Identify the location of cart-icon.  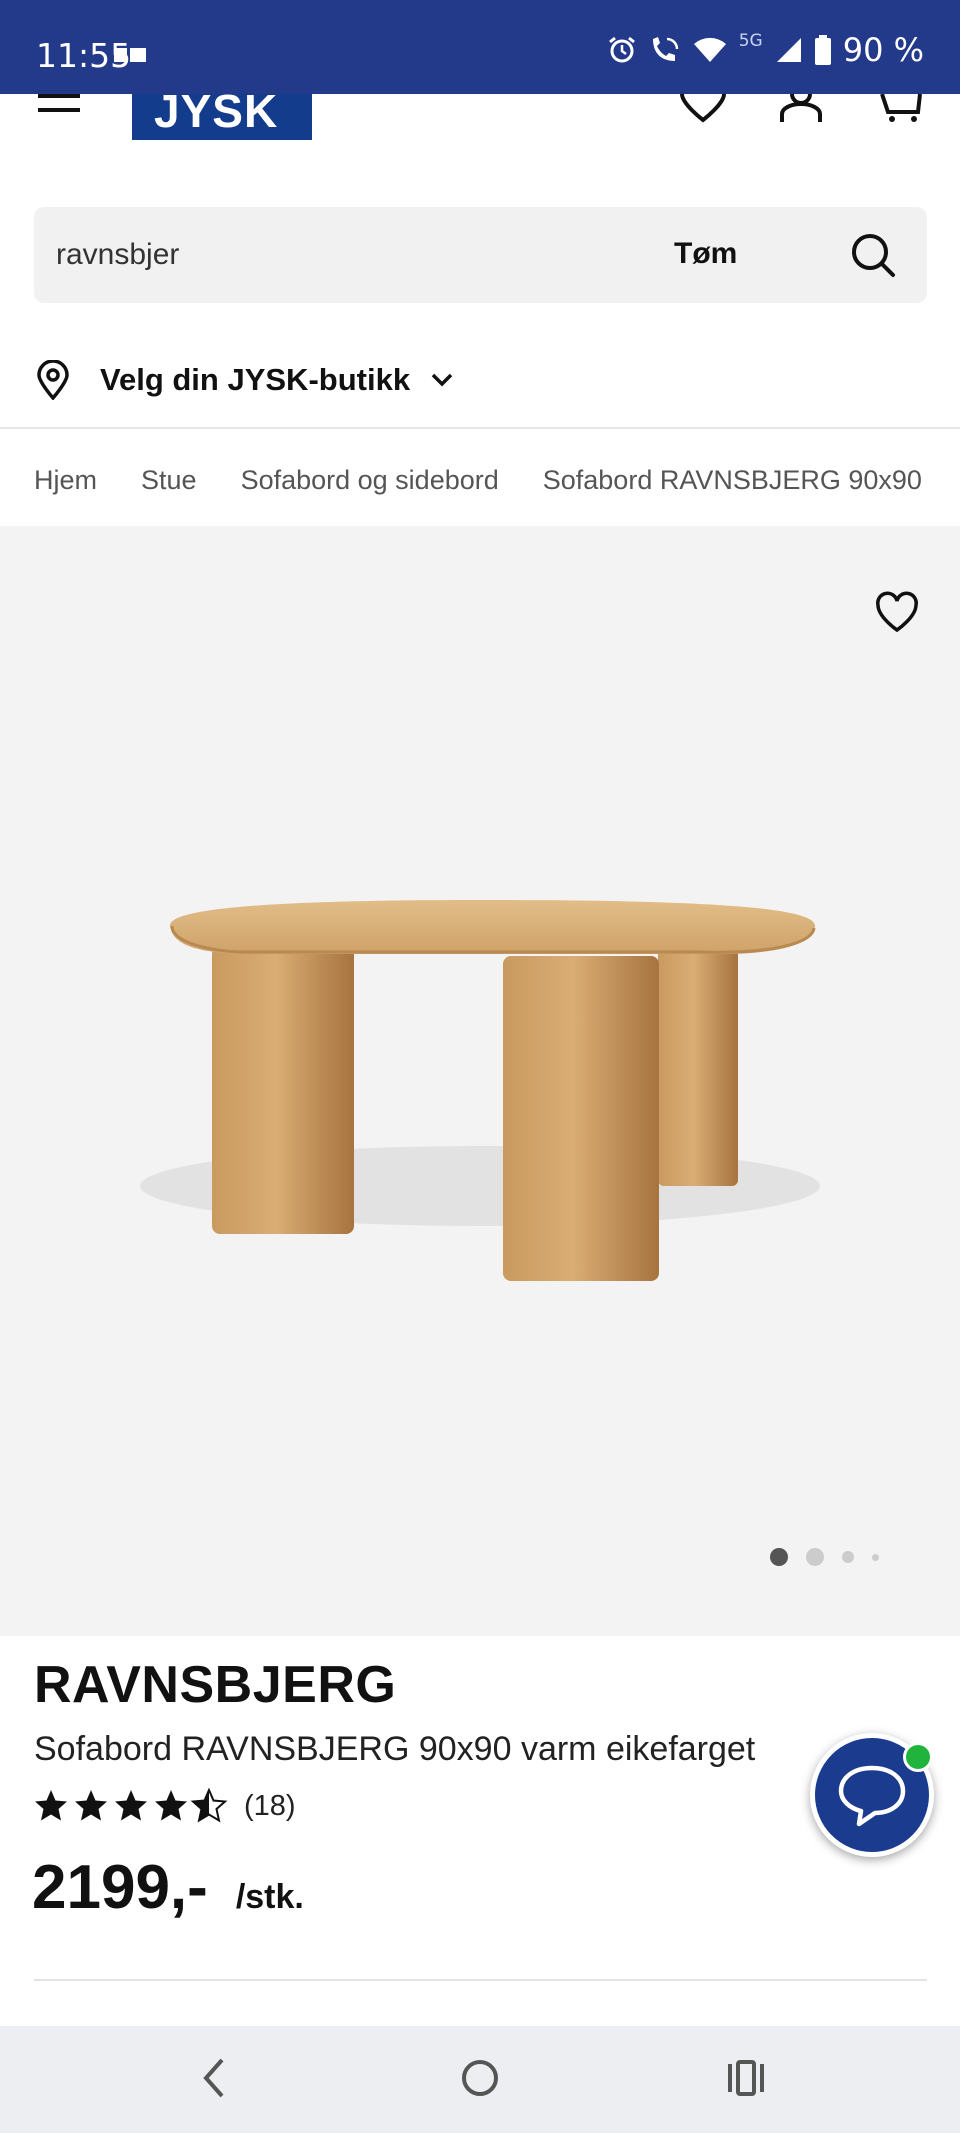
(902, 109).